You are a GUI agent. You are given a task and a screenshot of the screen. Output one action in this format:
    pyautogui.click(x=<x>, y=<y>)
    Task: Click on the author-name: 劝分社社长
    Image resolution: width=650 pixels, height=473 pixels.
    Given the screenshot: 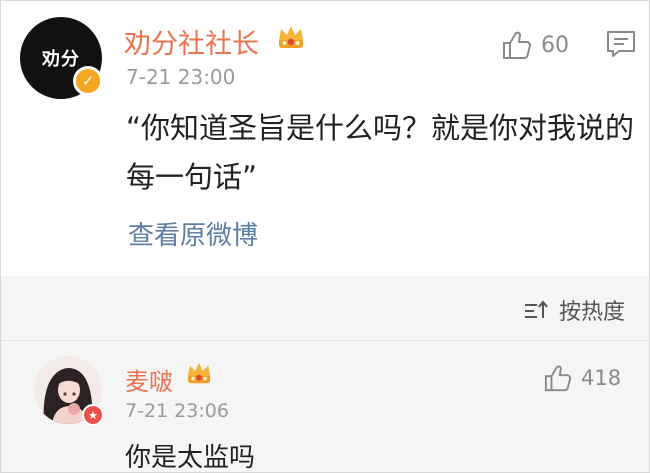 What is the action you would take?
    pyautogui.click(x=191, y=41)
    